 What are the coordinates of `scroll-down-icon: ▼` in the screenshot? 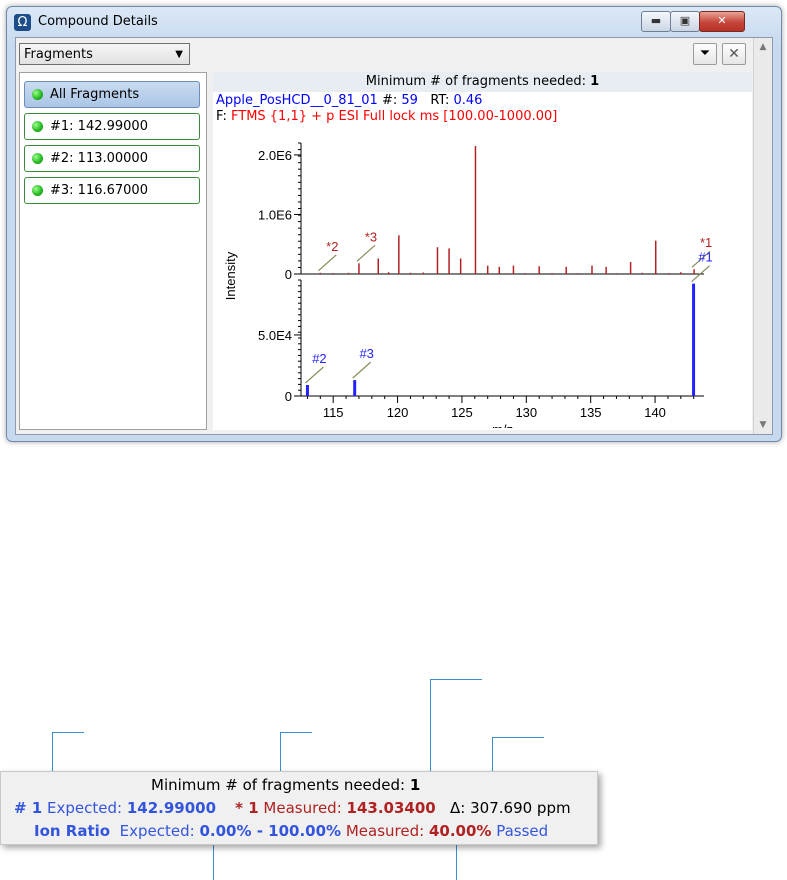 It's located at (763, 425).